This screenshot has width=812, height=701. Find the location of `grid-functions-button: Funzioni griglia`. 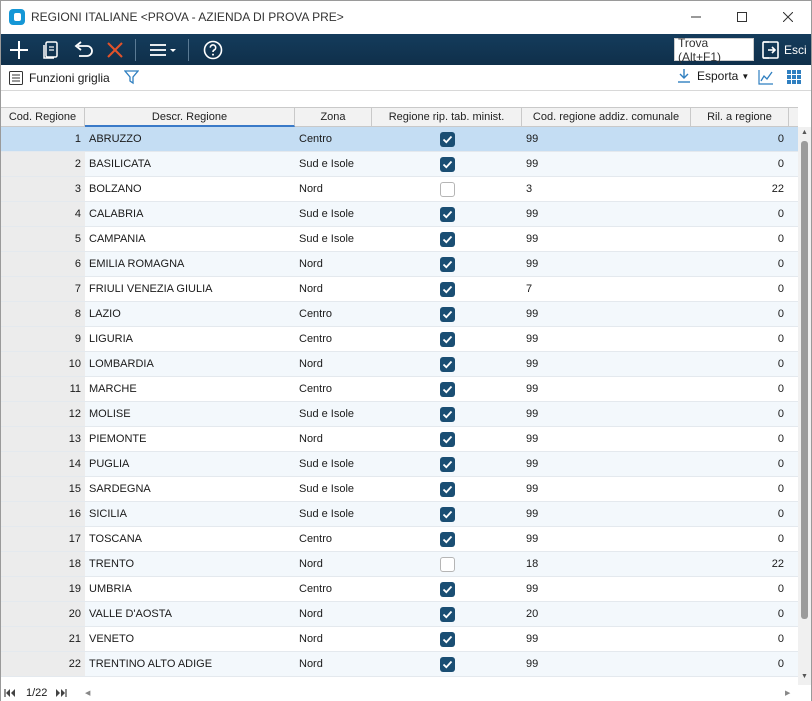

grid-functions-button: Funzioni griglia is located at coordinates (59, 77).